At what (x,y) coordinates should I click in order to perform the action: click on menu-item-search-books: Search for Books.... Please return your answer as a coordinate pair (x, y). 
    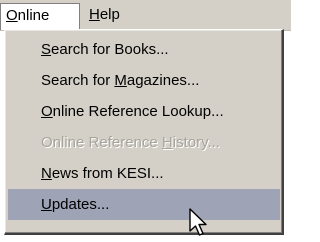
    Looking at the image, I should click on (144, 49).